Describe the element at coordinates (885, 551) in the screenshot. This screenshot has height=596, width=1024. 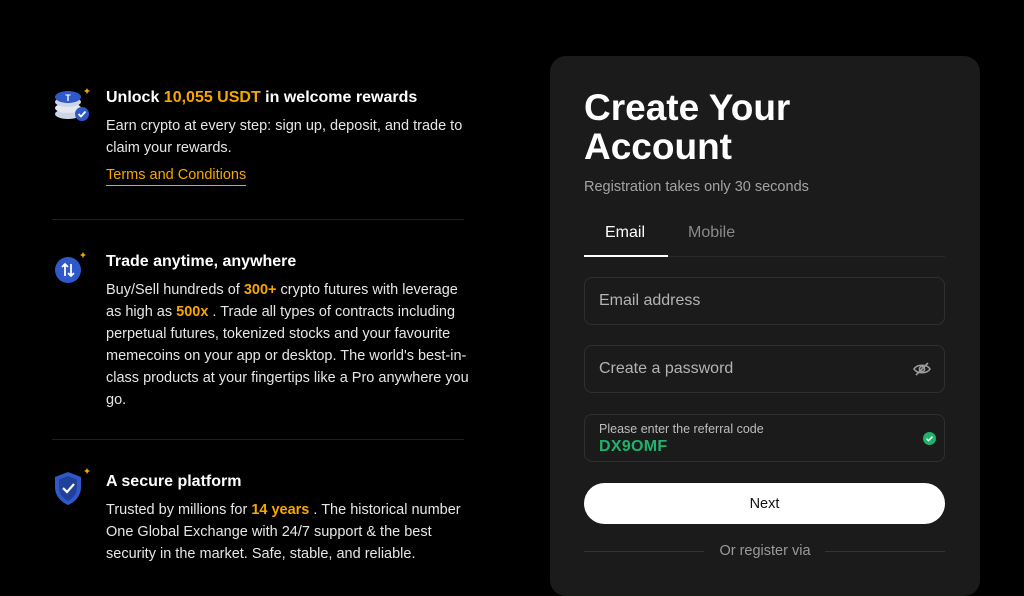
I see `divider-right` at that location.